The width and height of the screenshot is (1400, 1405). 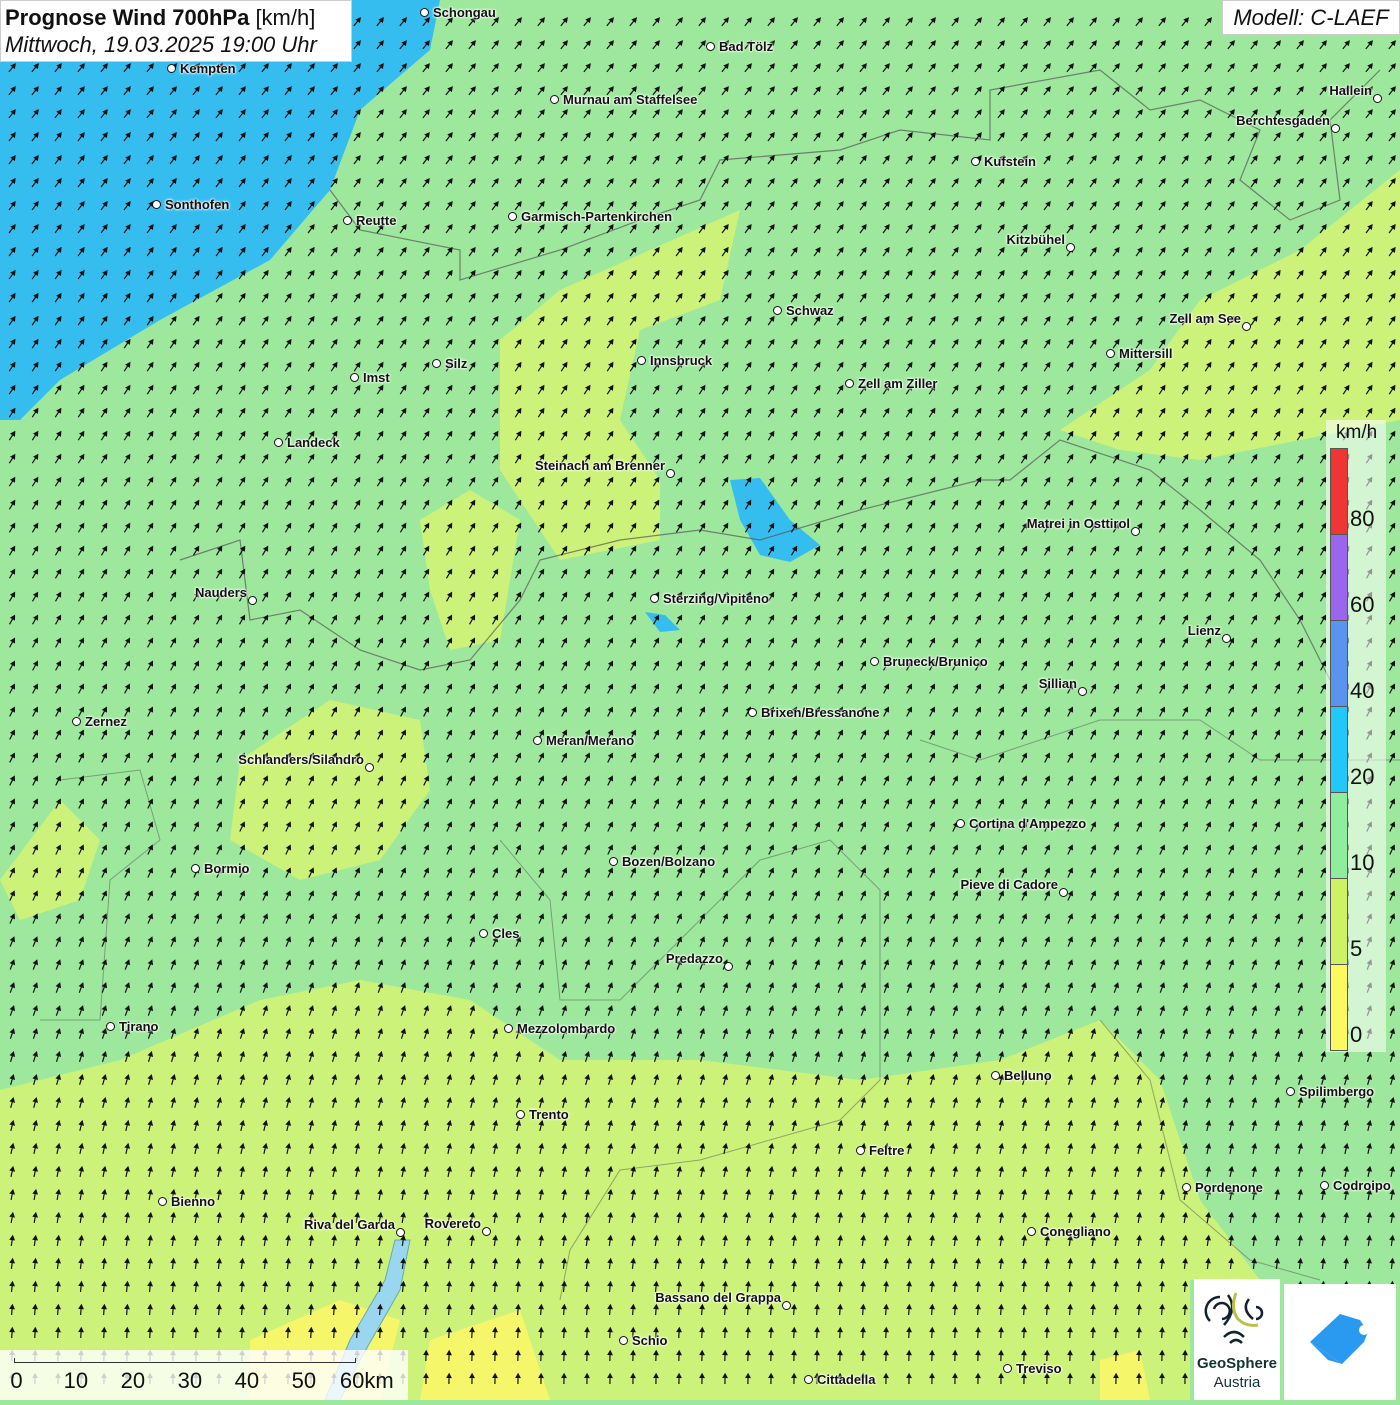 I want to click on city-label: Cortina d'Ampezzo, so click(x=1028, y=823).